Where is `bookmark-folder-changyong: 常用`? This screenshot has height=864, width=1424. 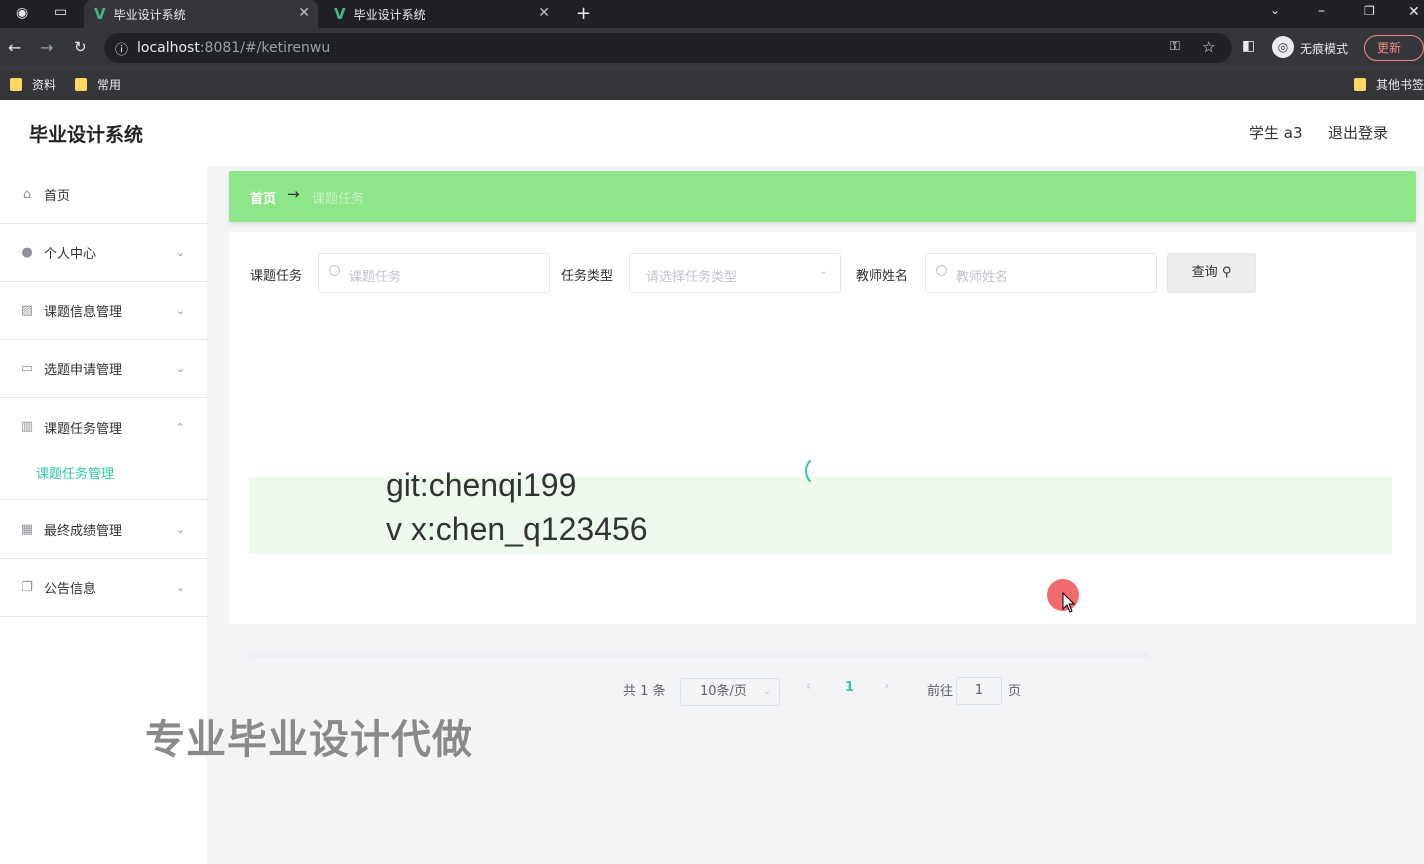 bookmark-folder-changyong: 常用 is located at coordinates (98, 84).